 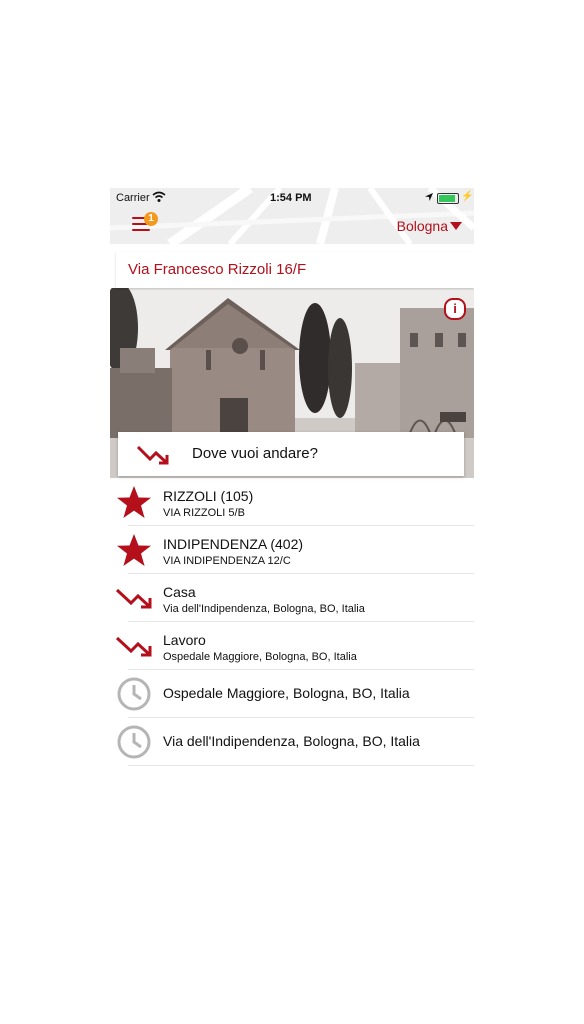 I want to click on current-address: Via Francesco Rizzoli 16/F, so click(x=295, y=270).